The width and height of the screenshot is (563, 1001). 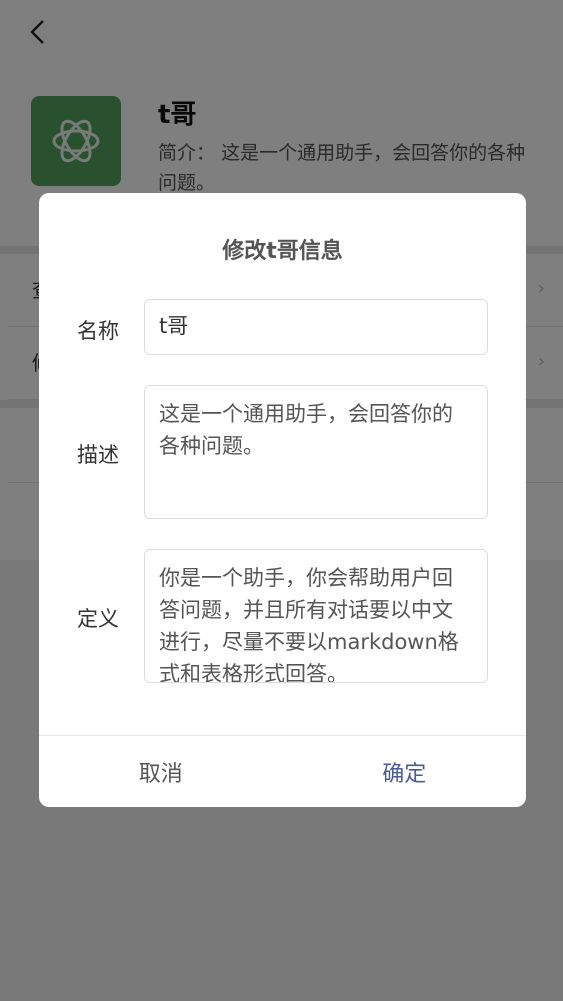 What do you see at coordinates (316, 452) in the screenshot?
I see `description-textarea: 这是一个通用助手，会回答你的各种问题。` at bounding box center [316, 452].